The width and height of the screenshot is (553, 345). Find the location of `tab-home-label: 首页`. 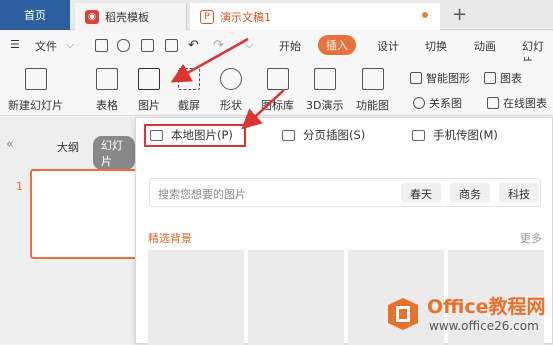

tab-home-label: 首页 is located at coordinates (35, 15).